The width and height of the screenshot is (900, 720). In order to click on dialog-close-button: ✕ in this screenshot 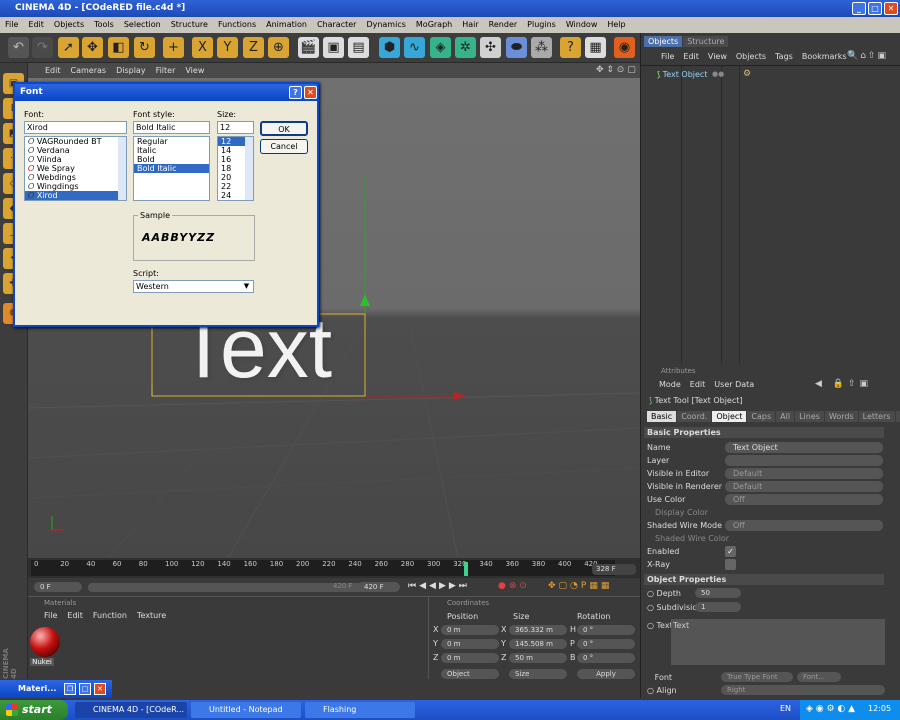, I will do `click(310, 92)`.